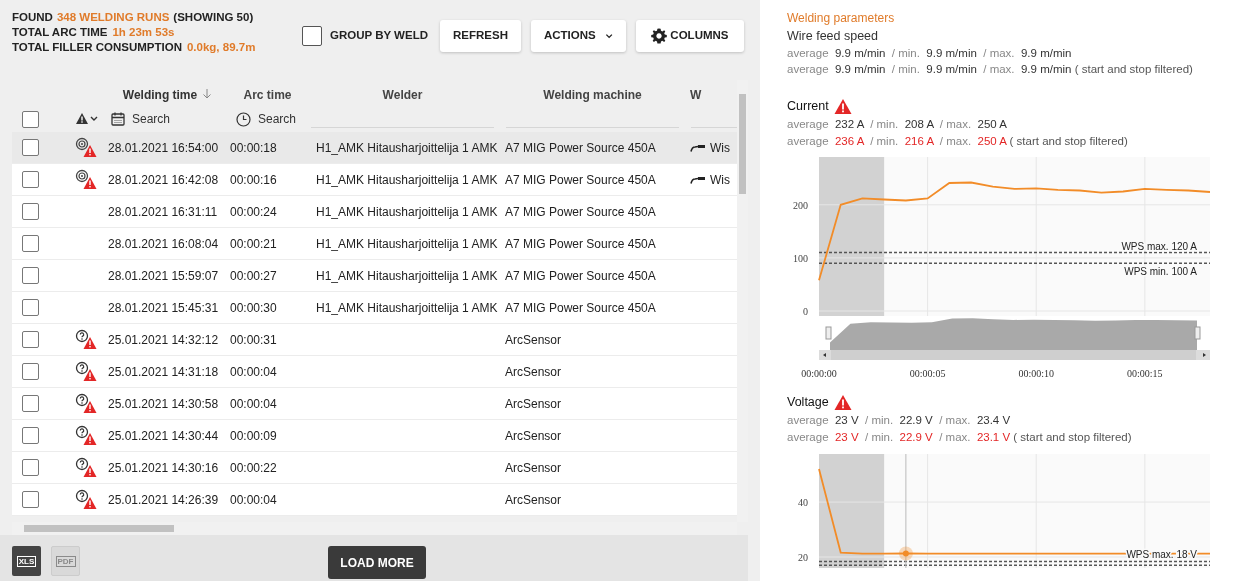 This screenshot has width=1245, height=581. What do you see at coordinates (800, 258) in the screenshot?
I see `y-tick-label: 100` at bounding box center [800, 258].